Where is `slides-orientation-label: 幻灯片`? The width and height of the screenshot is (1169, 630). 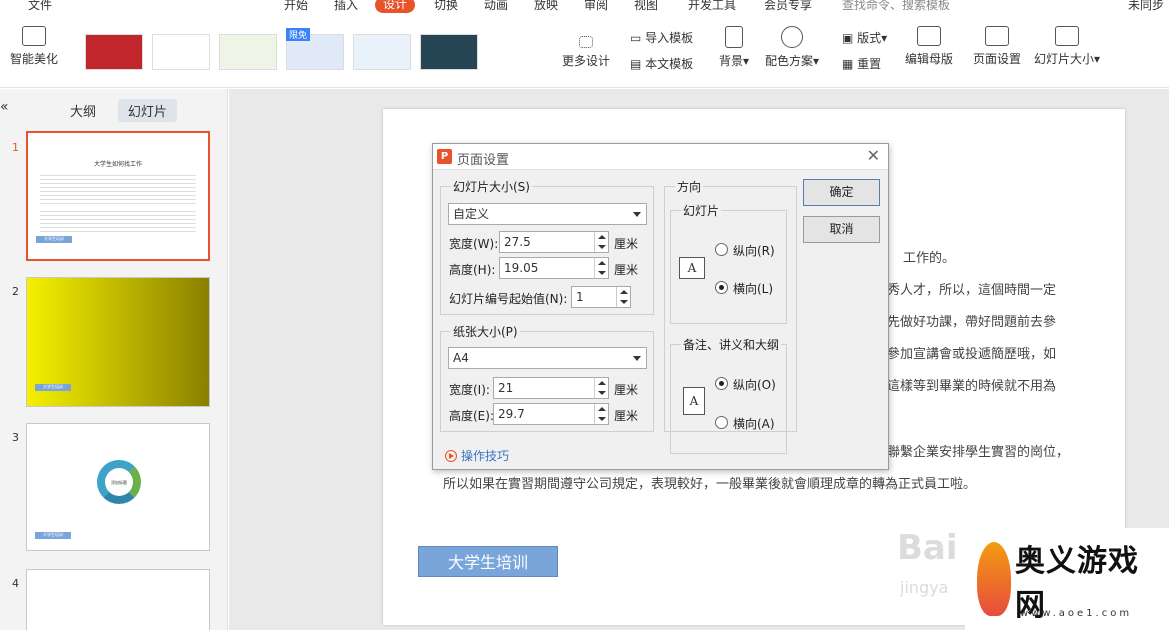 slides-orientation-label: 幻灯片 is located at coordinates (701, 210).